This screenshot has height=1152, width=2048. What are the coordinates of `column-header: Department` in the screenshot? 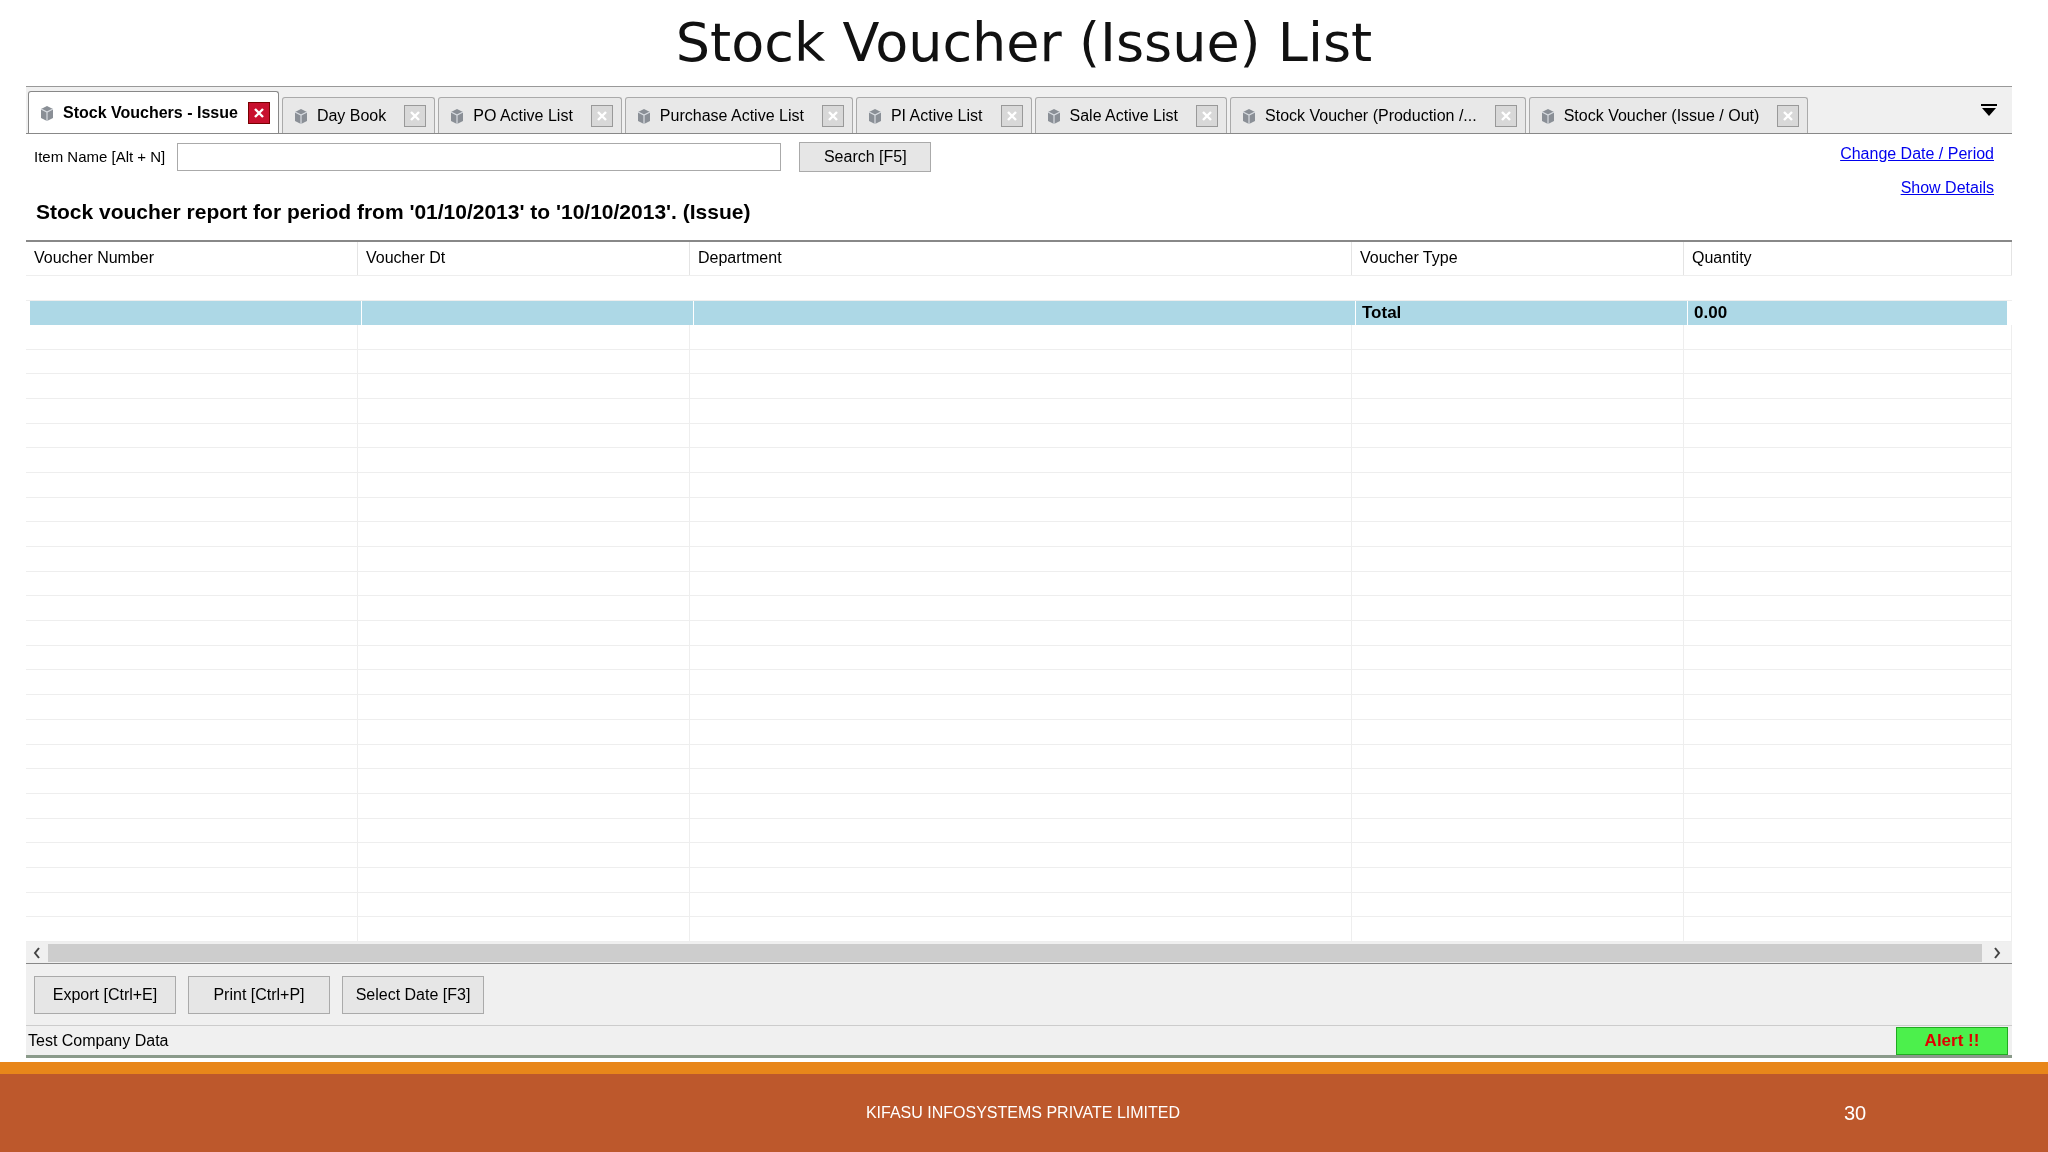 It's located at (1021, 258).